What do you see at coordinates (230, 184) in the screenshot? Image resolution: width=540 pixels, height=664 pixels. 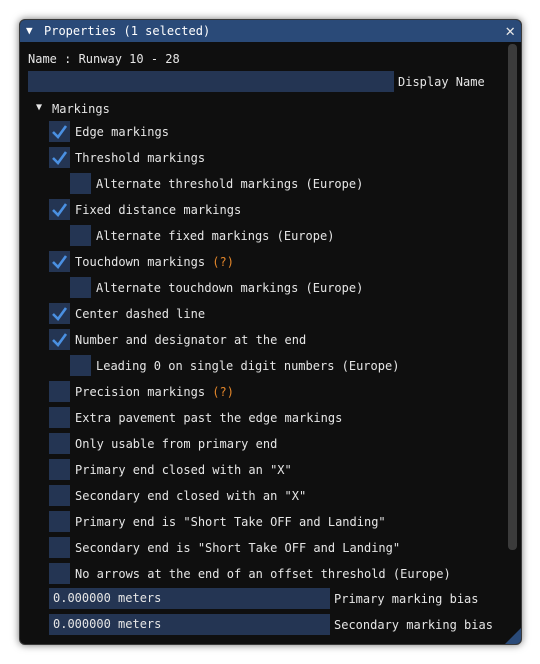 I see `checkbox-label: Alternate threshold markings (Europe)` at bounding box center [230, 184].